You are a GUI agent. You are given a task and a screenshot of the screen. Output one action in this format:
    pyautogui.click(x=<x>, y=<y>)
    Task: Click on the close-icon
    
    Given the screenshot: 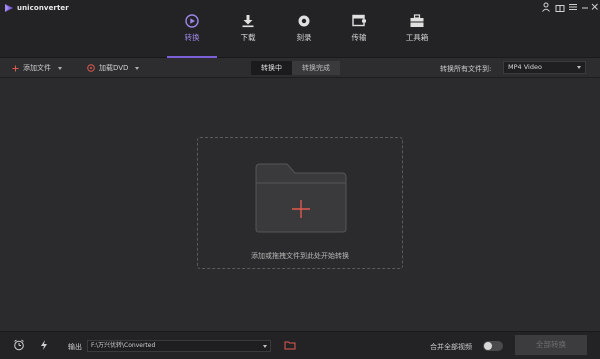 What is the action you would take?
    pyautogui.click(x=594, y=7)
    